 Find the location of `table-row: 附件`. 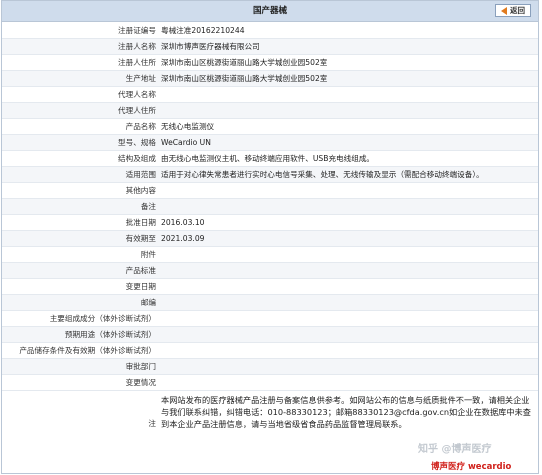

table-row: 附件 is located at coordinates (270, 255).